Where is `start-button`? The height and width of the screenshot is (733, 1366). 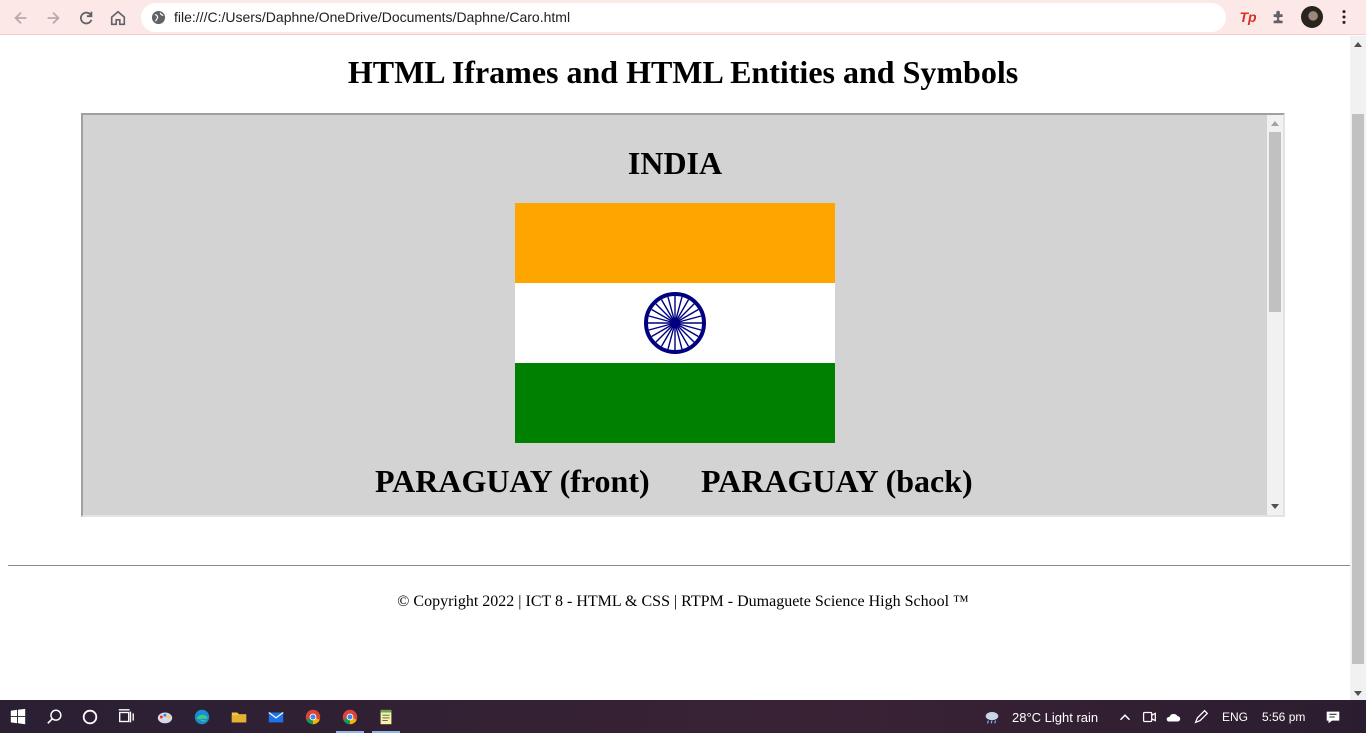
start-button is located at coordinates (18, 717).